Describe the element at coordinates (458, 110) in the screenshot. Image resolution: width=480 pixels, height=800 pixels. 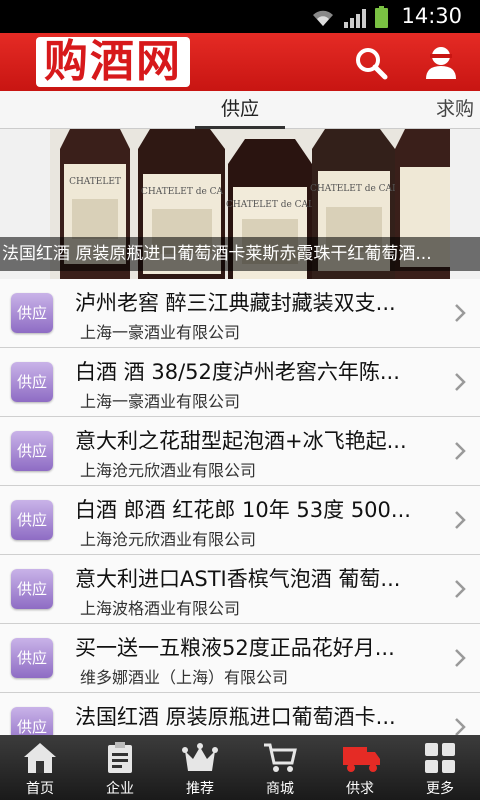
I see `tab-purchase: 求购` at that location.